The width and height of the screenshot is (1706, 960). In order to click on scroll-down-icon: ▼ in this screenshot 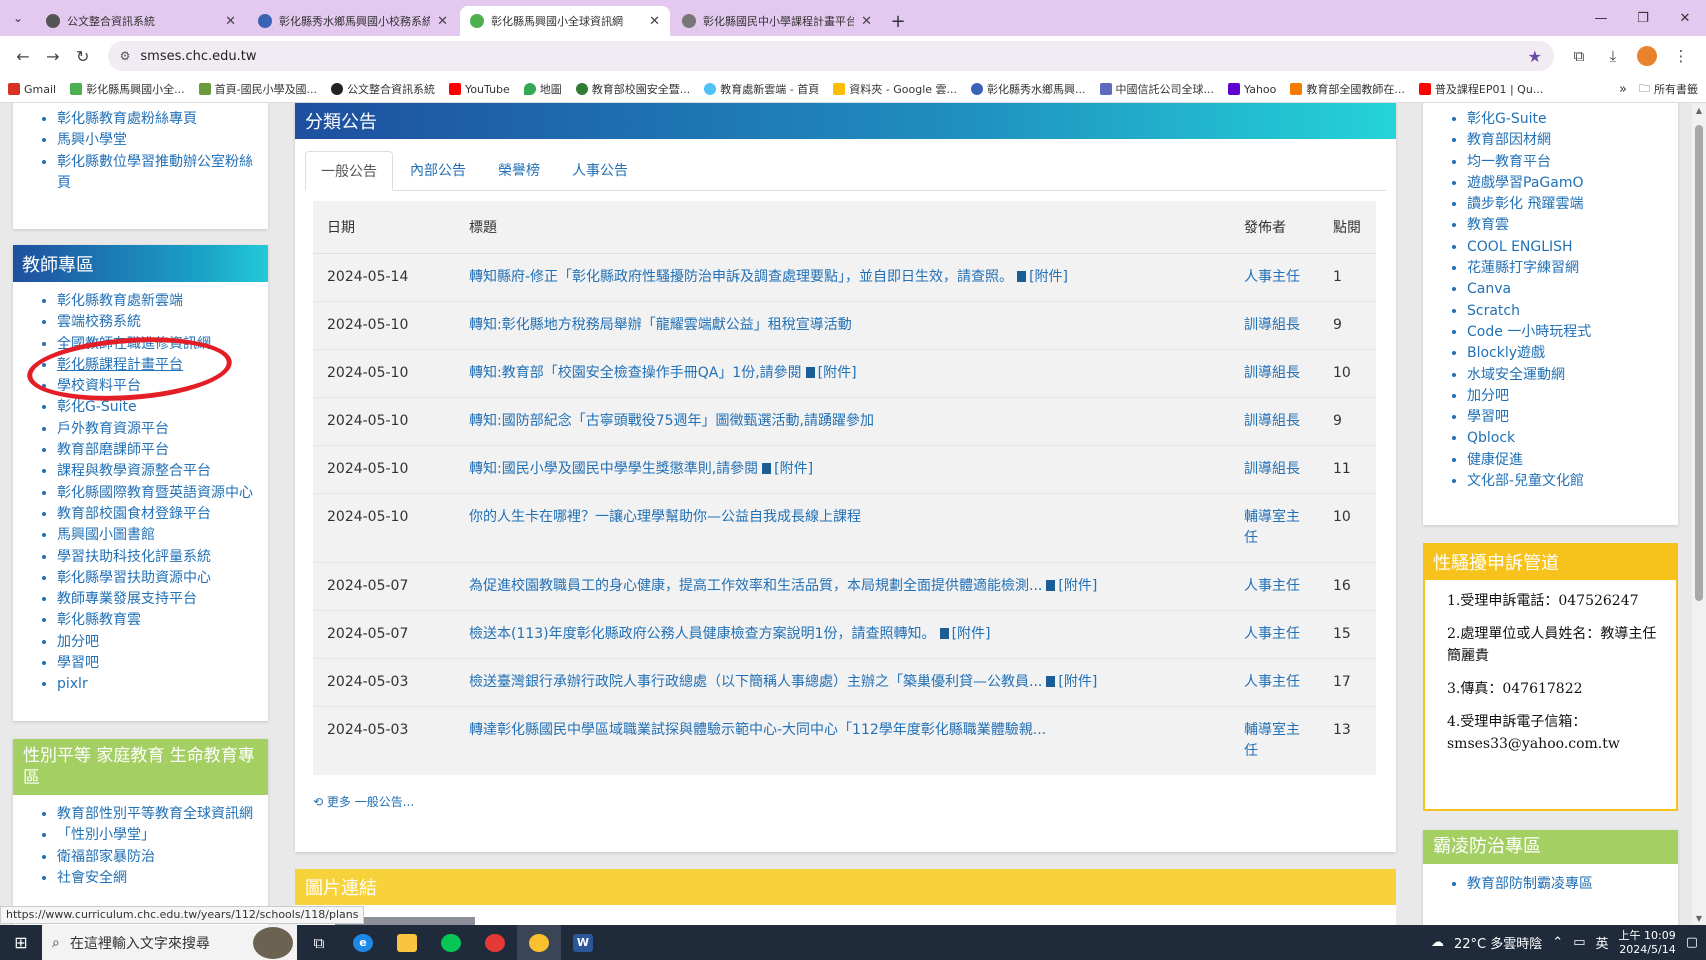, I will do `click(1699, 918)`.